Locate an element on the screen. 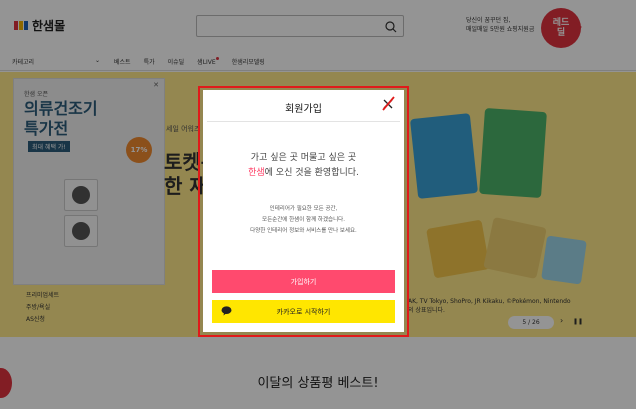 The width and height of the screenshot is (636, 409). kakao-button-label: 카카오로 시작하기 is located at coordinates (303, 311).